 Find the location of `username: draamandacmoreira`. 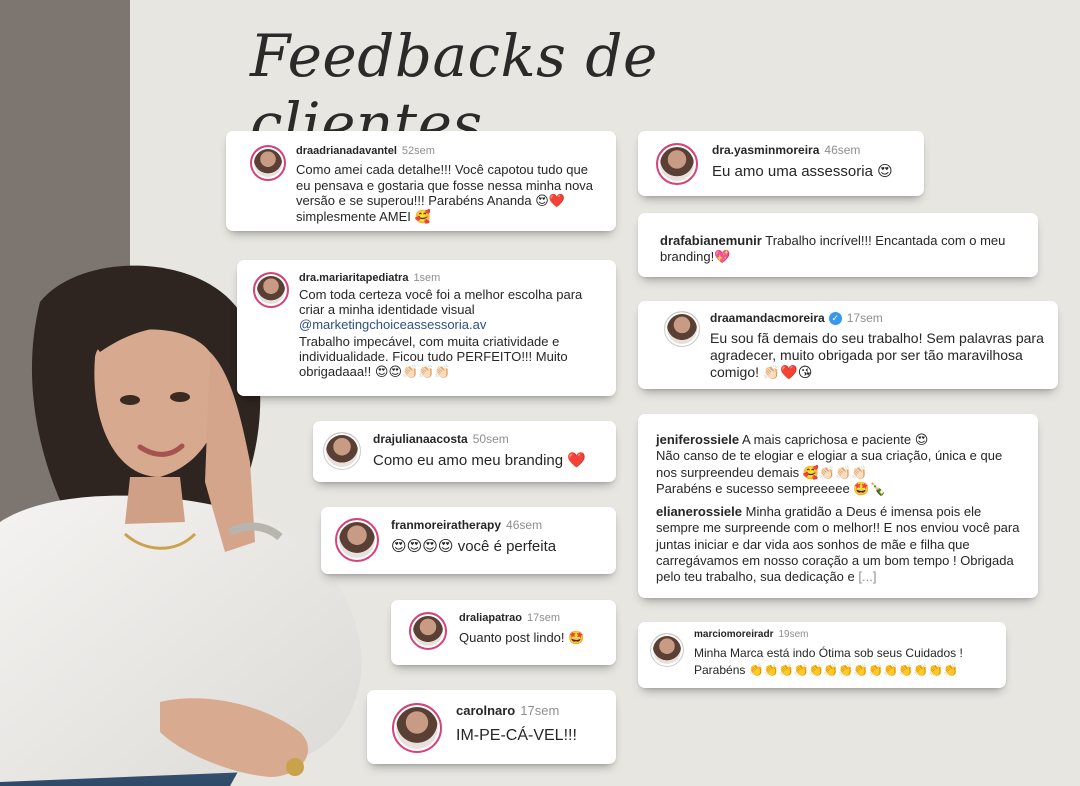

username: draamandacmoreira is located at coordinates (767, 318).